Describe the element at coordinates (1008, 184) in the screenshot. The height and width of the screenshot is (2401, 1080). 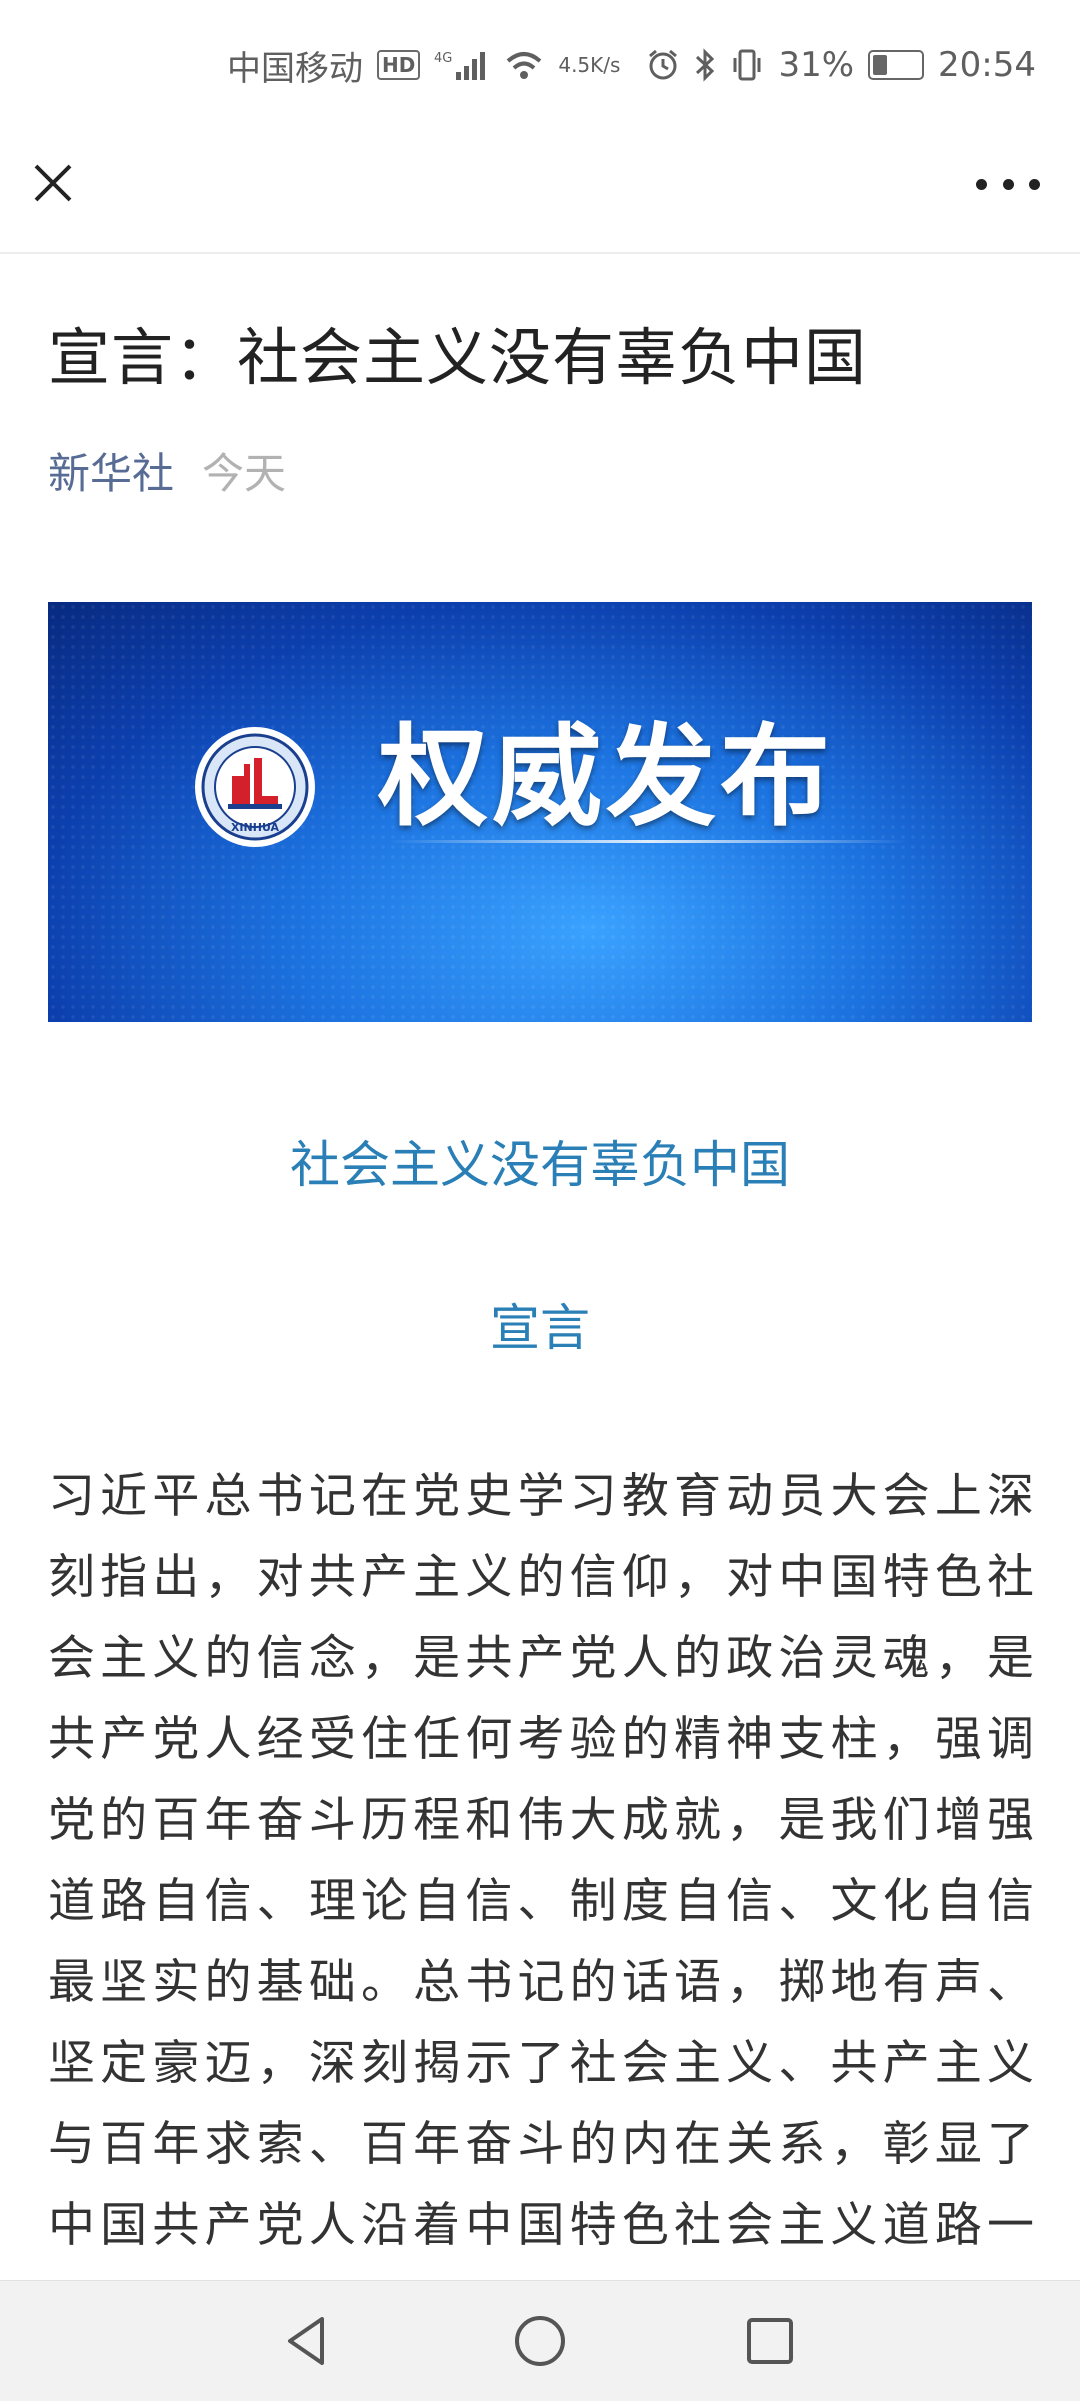
I see `more-button` at that location.